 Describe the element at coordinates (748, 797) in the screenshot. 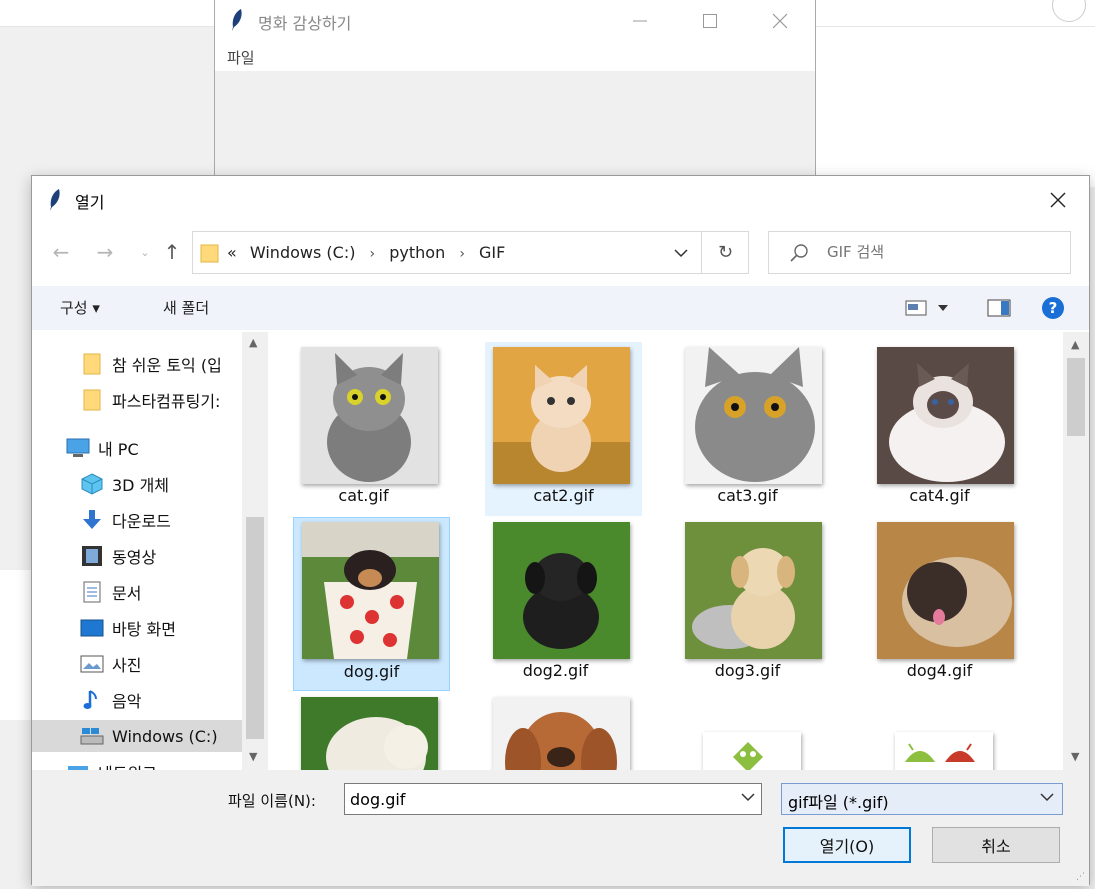

I see `chevron-down-icon` at that location.